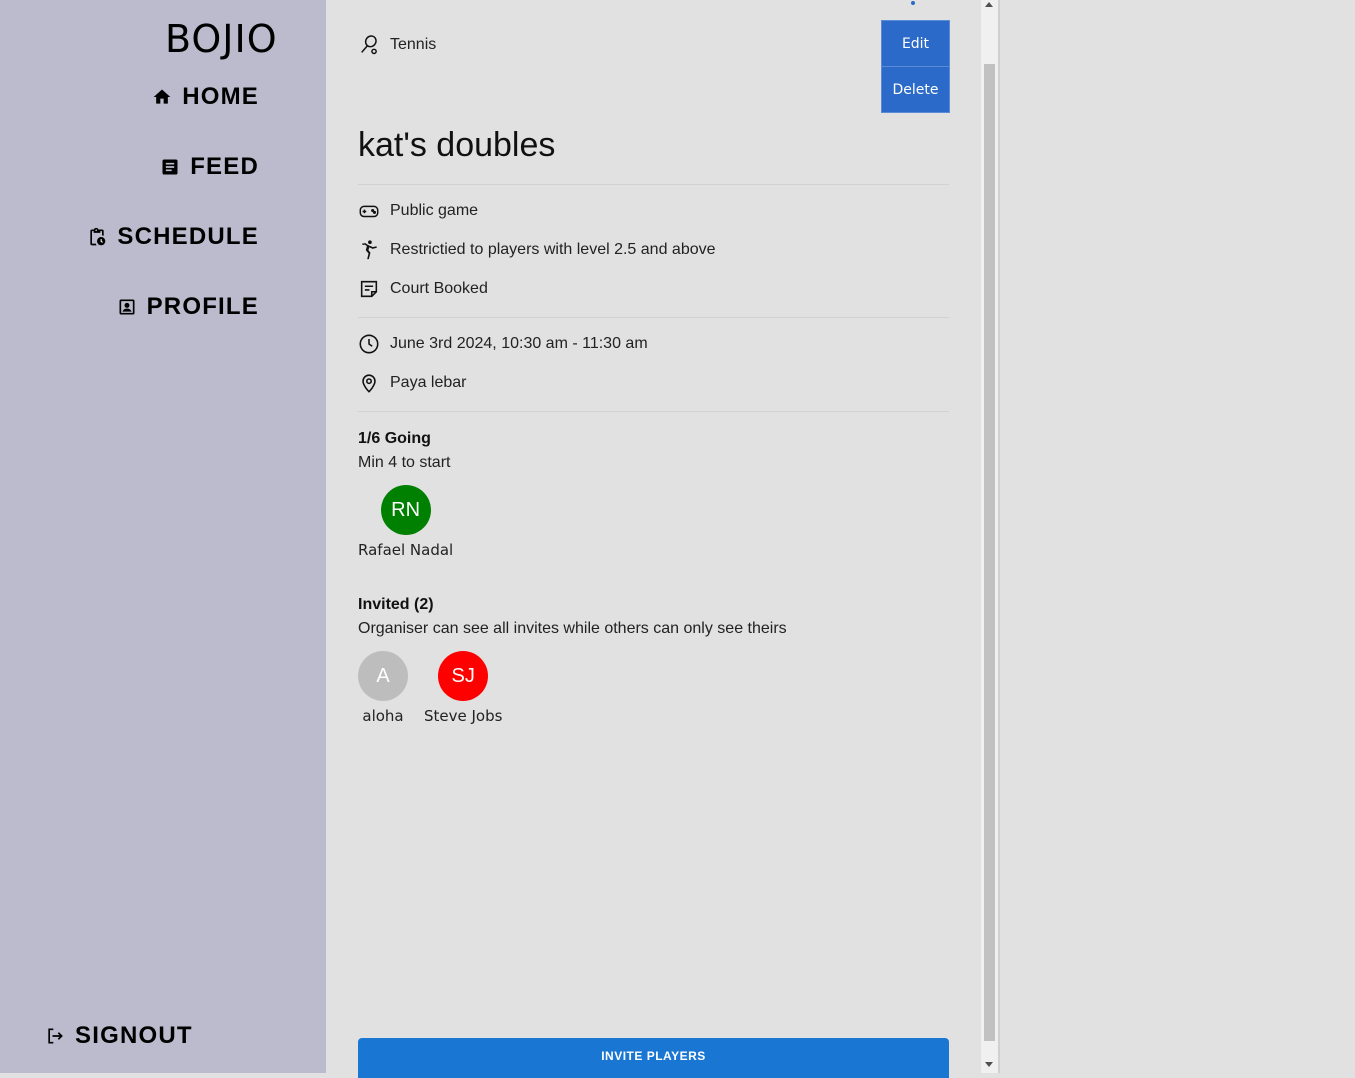  What do you see at coordinates (369, 289) in the screenshot?
I see `note-icon` at bounding box center [369, 289].